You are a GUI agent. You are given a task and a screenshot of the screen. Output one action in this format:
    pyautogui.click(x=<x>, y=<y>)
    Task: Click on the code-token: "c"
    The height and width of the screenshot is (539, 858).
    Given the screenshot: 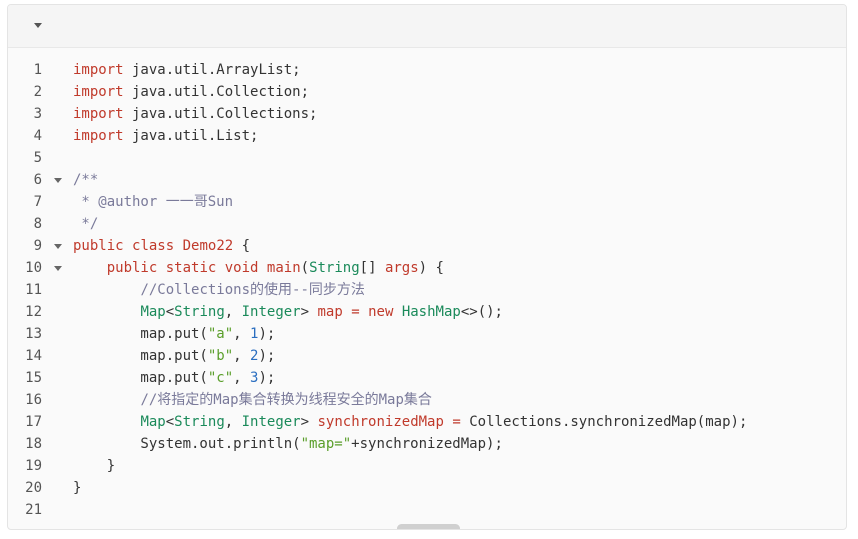 What is the action you would take?
    pyautogui.click(x=220, y=378)
    